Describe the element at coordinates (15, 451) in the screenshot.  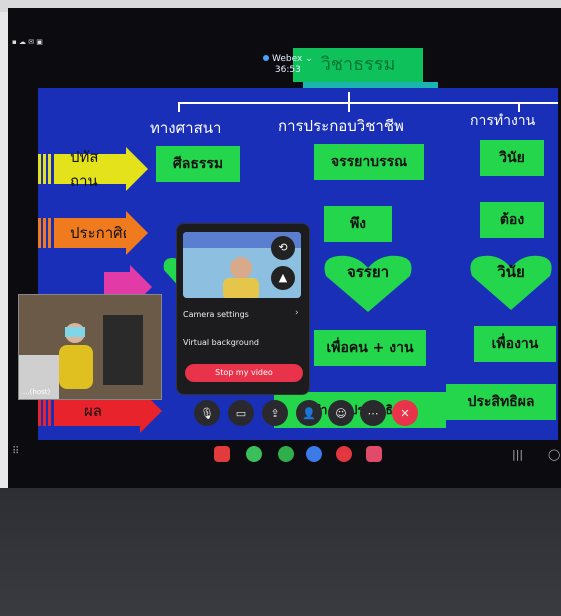
I see `apps-grid-icon: ⠿` at that location.